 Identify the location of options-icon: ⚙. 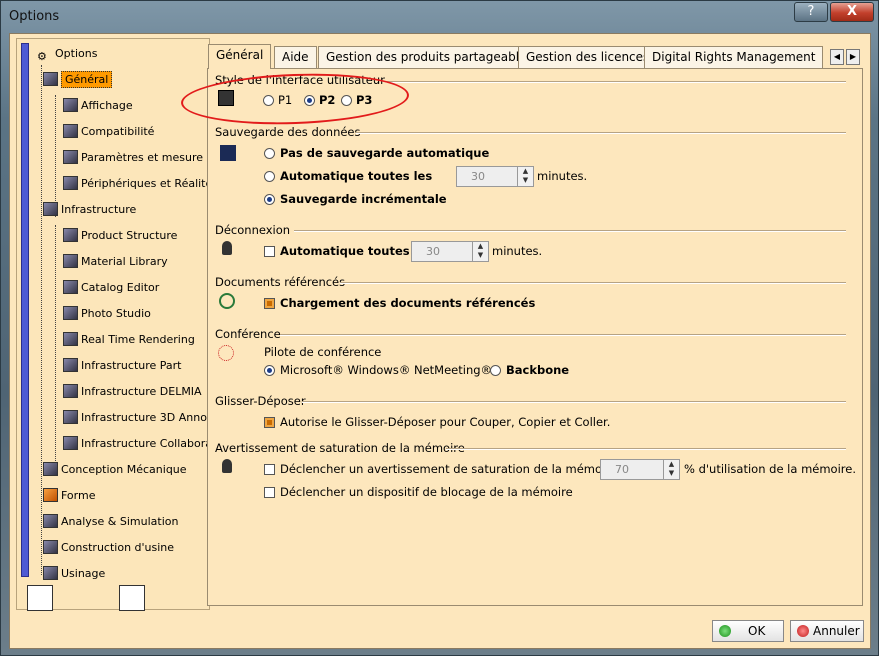
(42, 56).